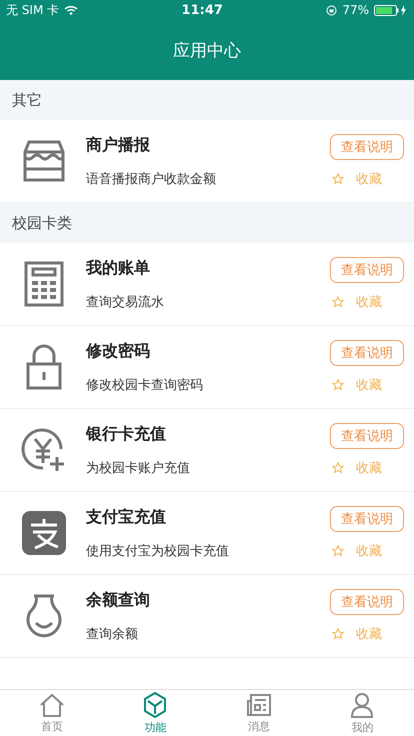 This screenshot has height=736, width=414. Describe the element at coordinates (207, 284) in the screenshot. I see `app-list-item: 我的账单 查询交易流水 查看说明 收藏` at that location.